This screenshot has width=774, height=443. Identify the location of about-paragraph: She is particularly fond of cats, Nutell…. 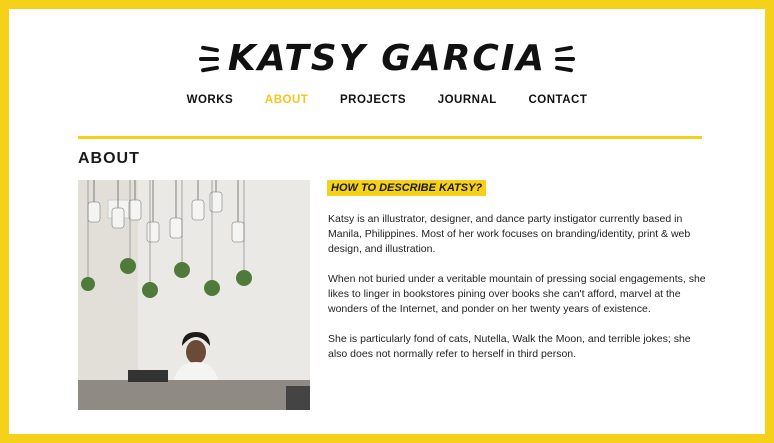
(509, 346).